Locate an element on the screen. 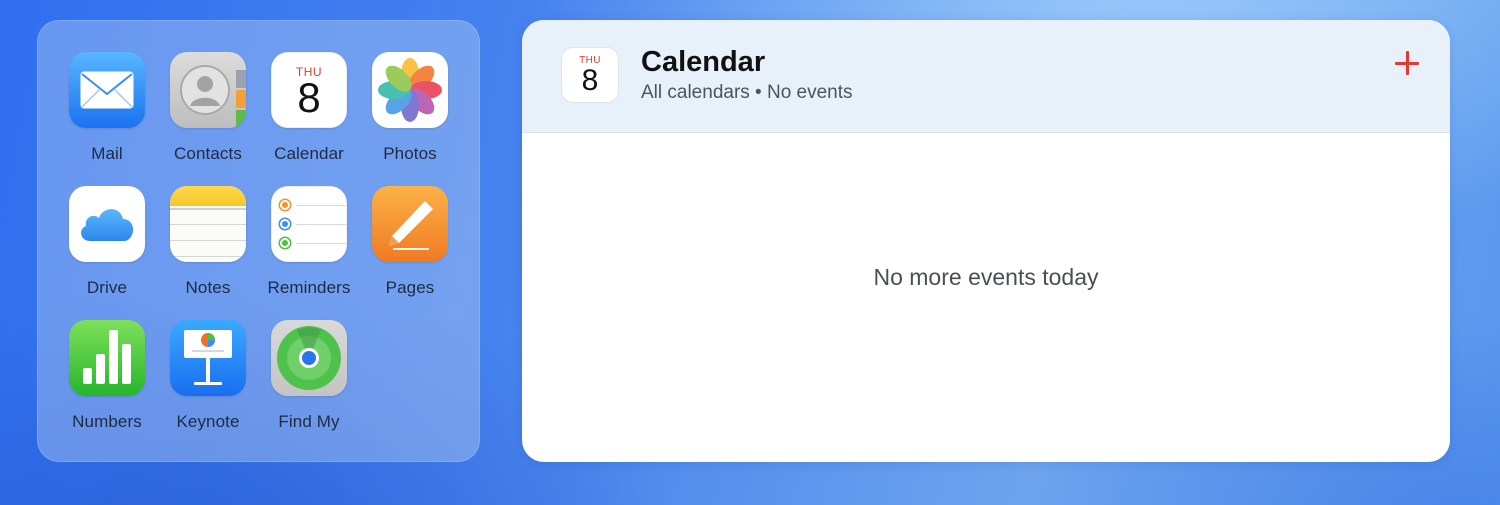  reminders-icon is located at coordinates (309, 224).